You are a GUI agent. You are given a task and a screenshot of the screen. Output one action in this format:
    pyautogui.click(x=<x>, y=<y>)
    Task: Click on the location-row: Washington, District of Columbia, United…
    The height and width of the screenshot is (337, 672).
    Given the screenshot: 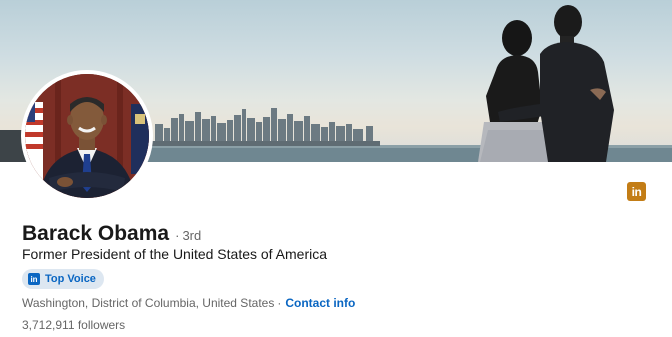 What is the action you would take?
    pyautogui.click(x=188, y=303)
    